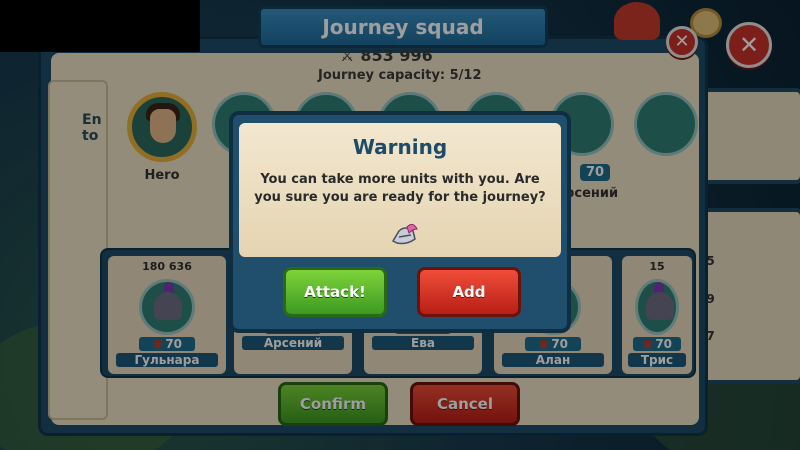  I want to click on redacted-area, so click(100, 26).